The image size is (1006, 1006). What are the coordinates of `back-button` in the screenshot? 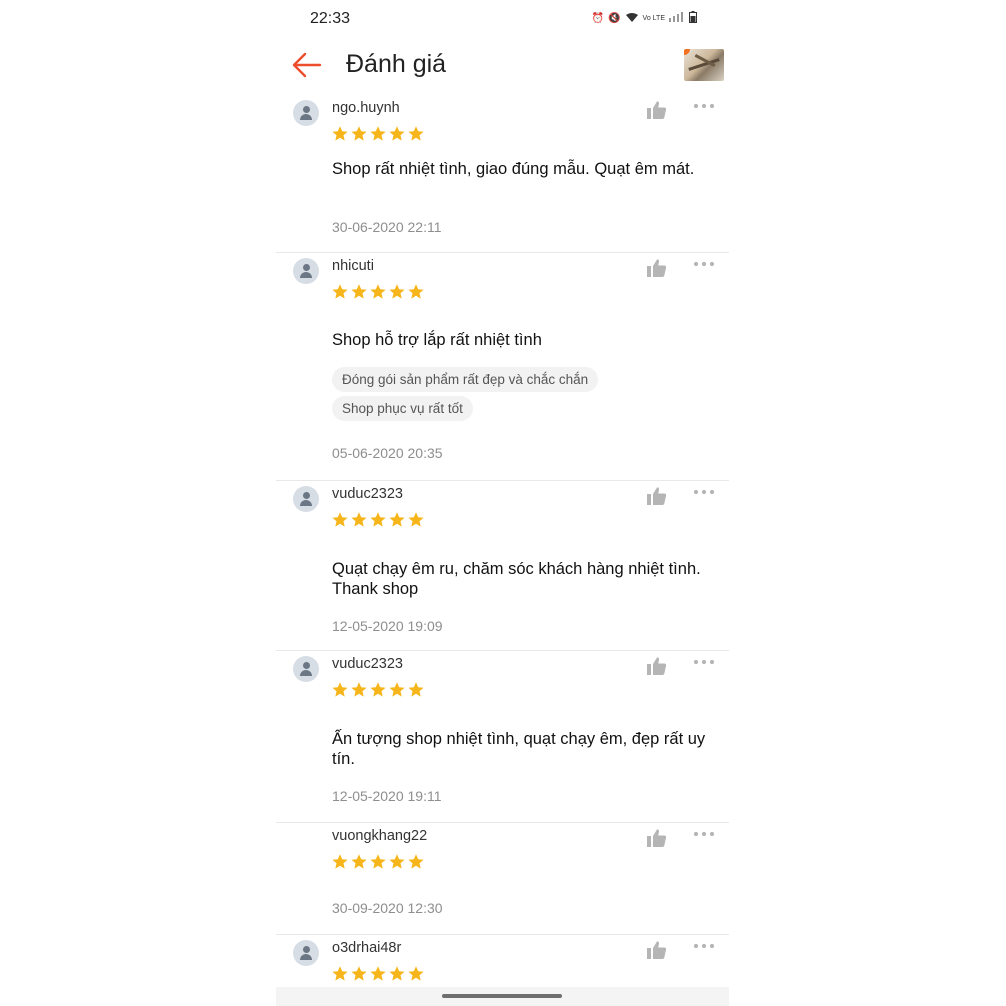 It's located at (307, 65).